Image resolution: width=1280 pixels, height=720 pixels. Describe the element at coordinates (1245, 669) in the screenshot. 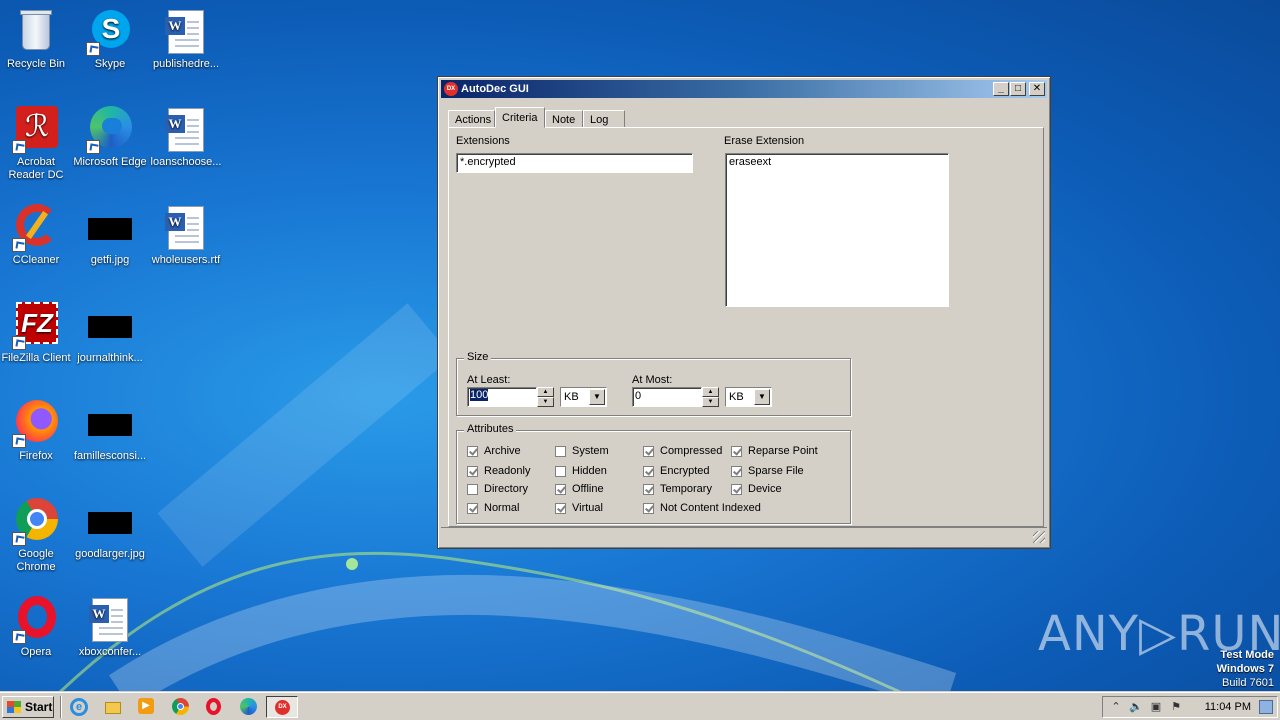

I see `test-mode-line2: Windows 7` at that location.